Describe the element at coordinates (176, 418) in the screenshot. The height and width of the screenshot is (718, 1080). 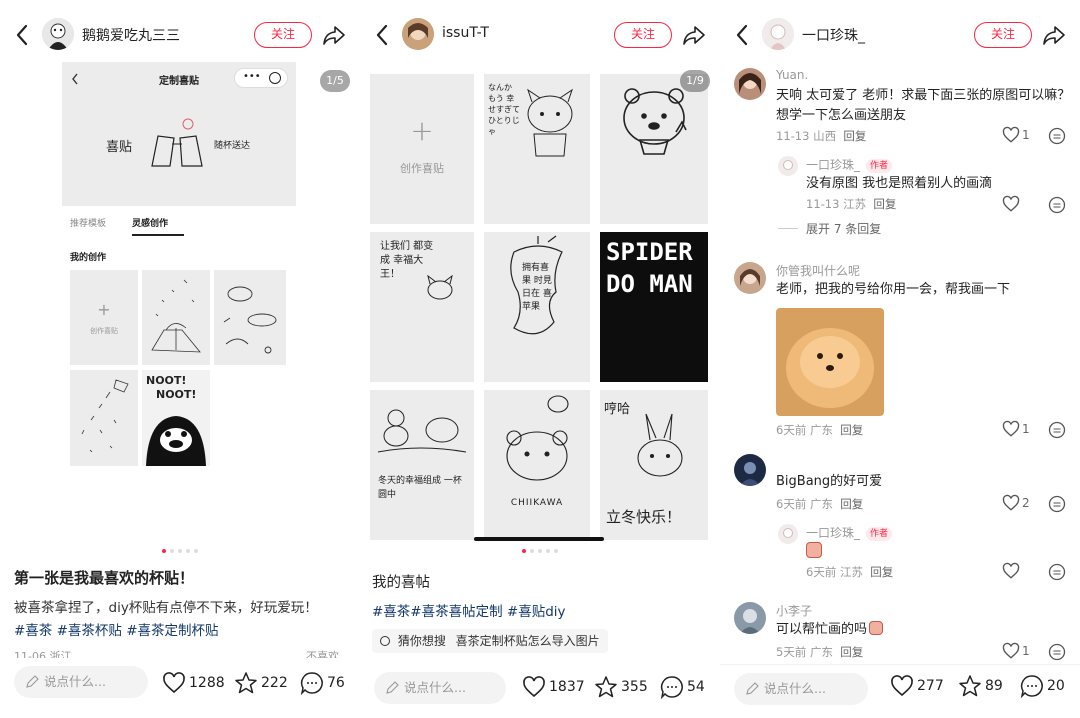
I see `sticker-noot: NOOT! NOOT!` at that location.